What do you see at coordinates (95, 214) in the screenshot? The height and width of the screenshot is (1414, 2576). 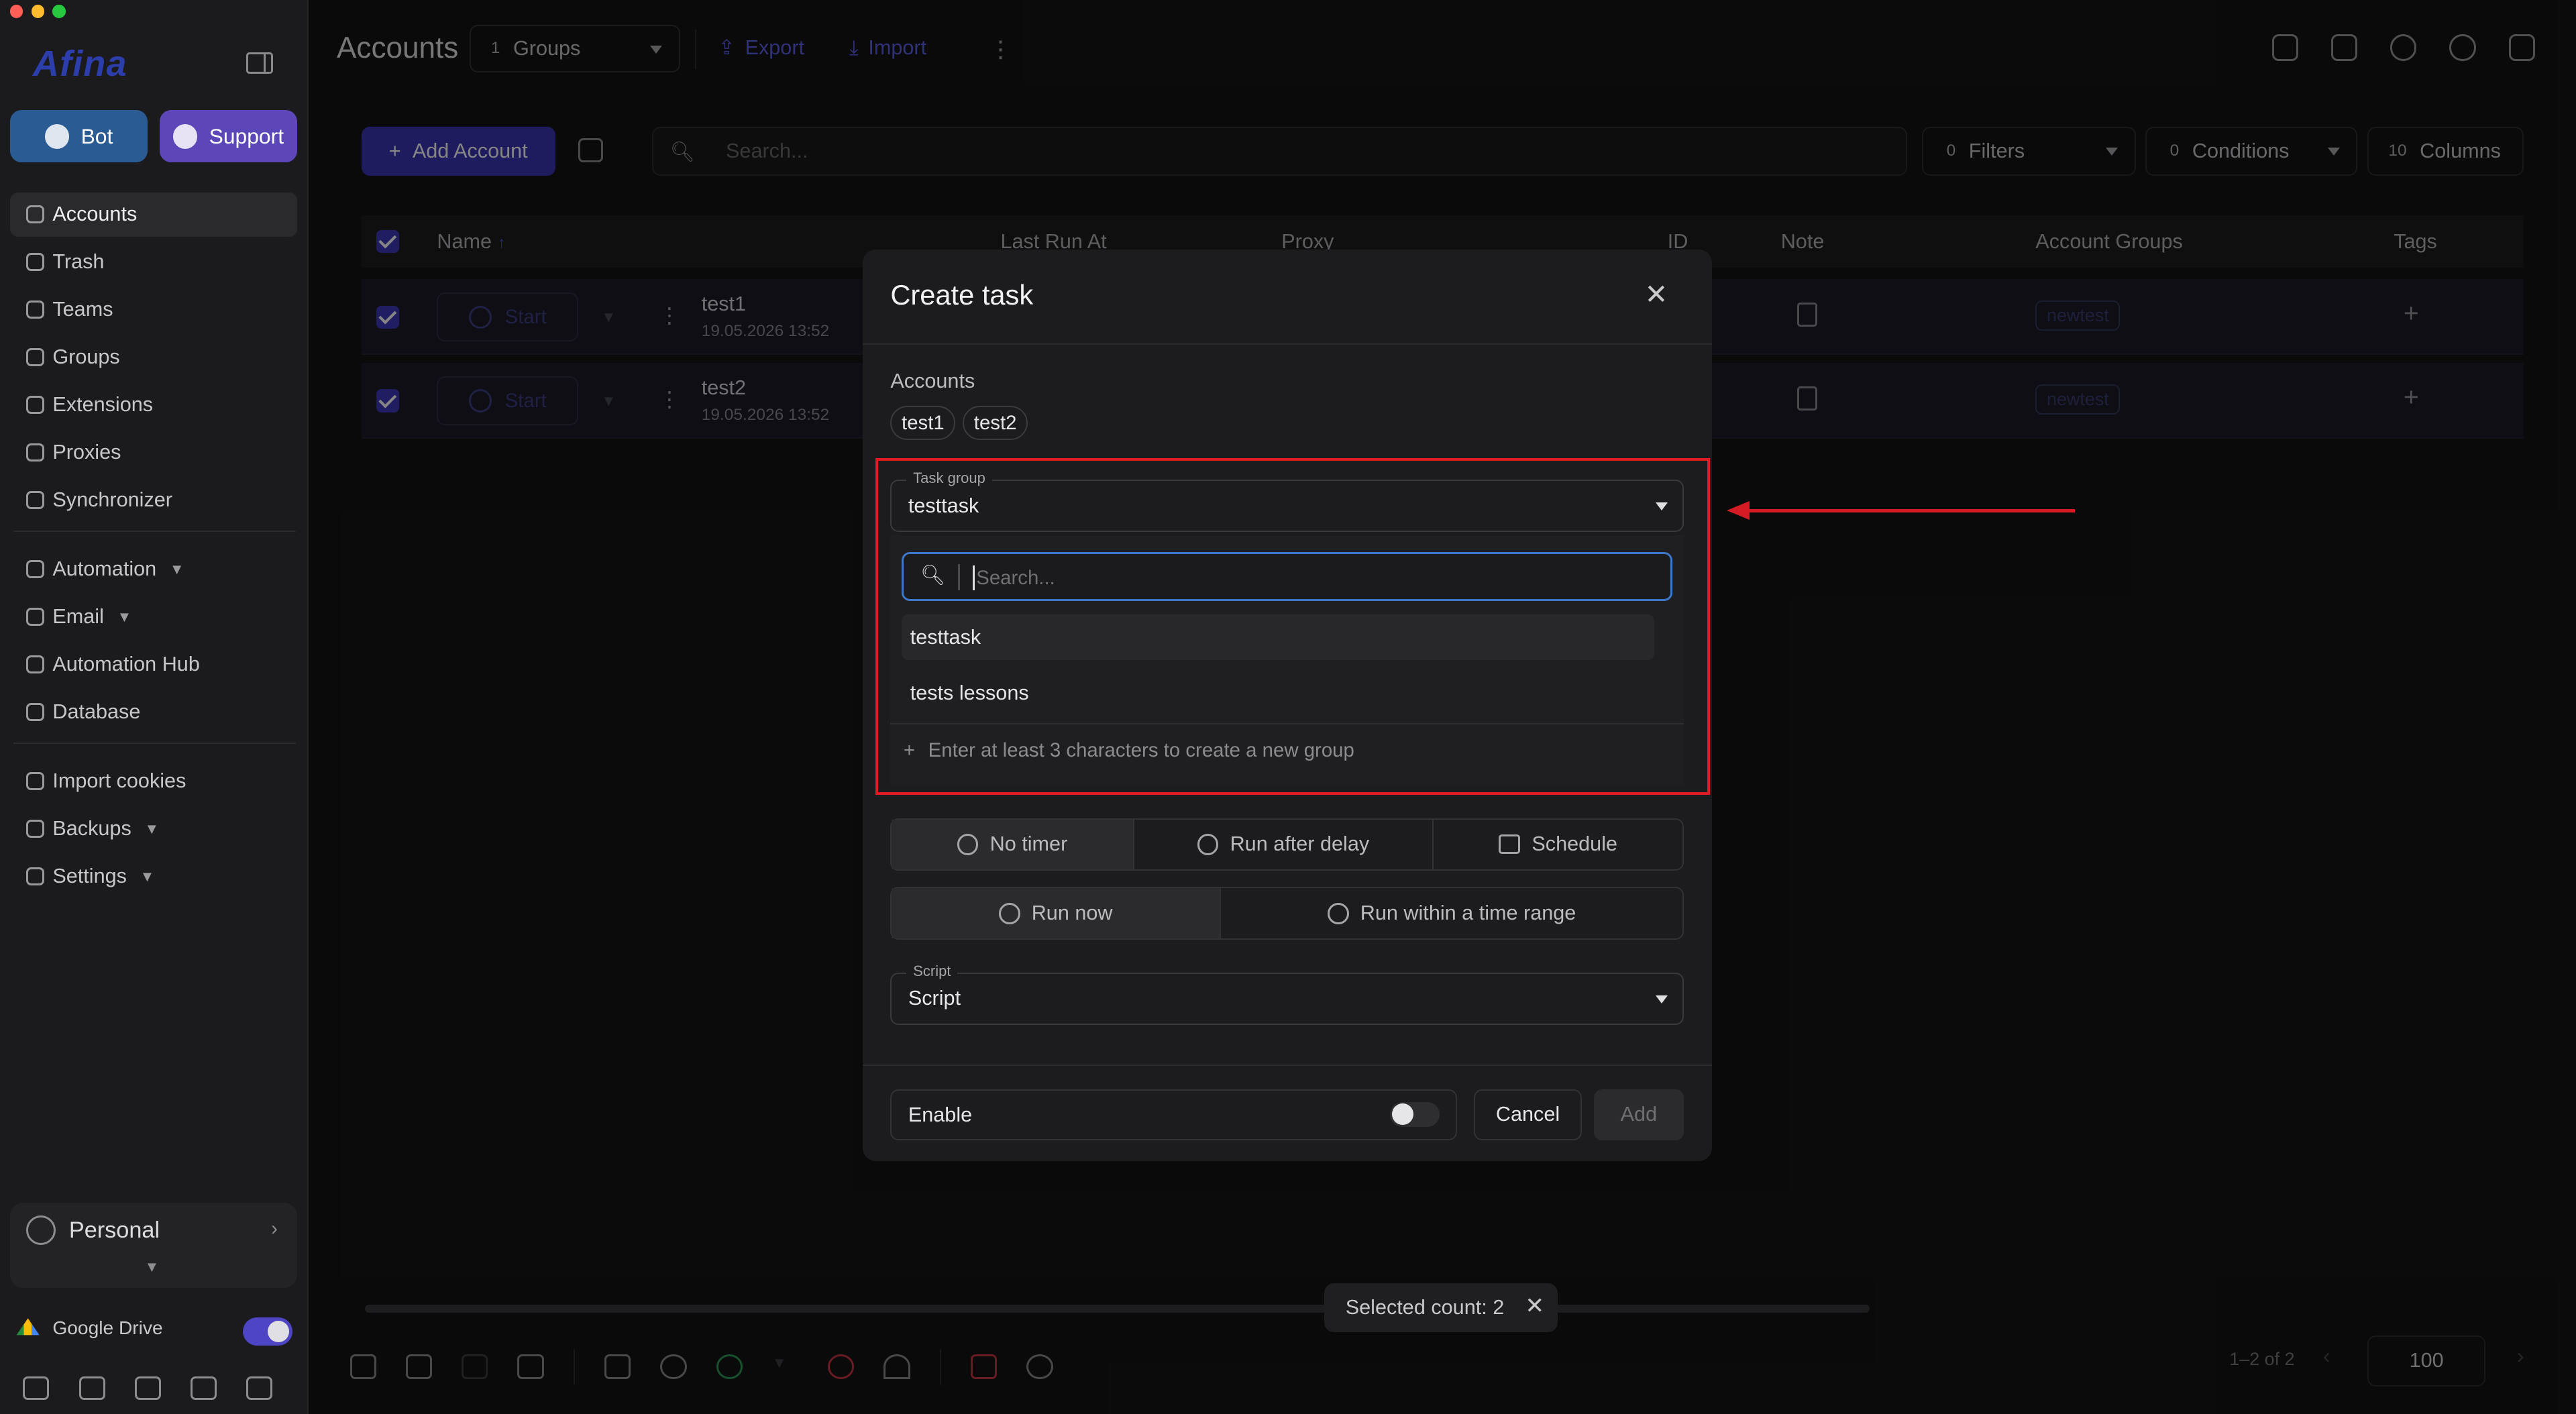 I see `sidebar-item-label: Accounts` at bounding box center [95, 214].